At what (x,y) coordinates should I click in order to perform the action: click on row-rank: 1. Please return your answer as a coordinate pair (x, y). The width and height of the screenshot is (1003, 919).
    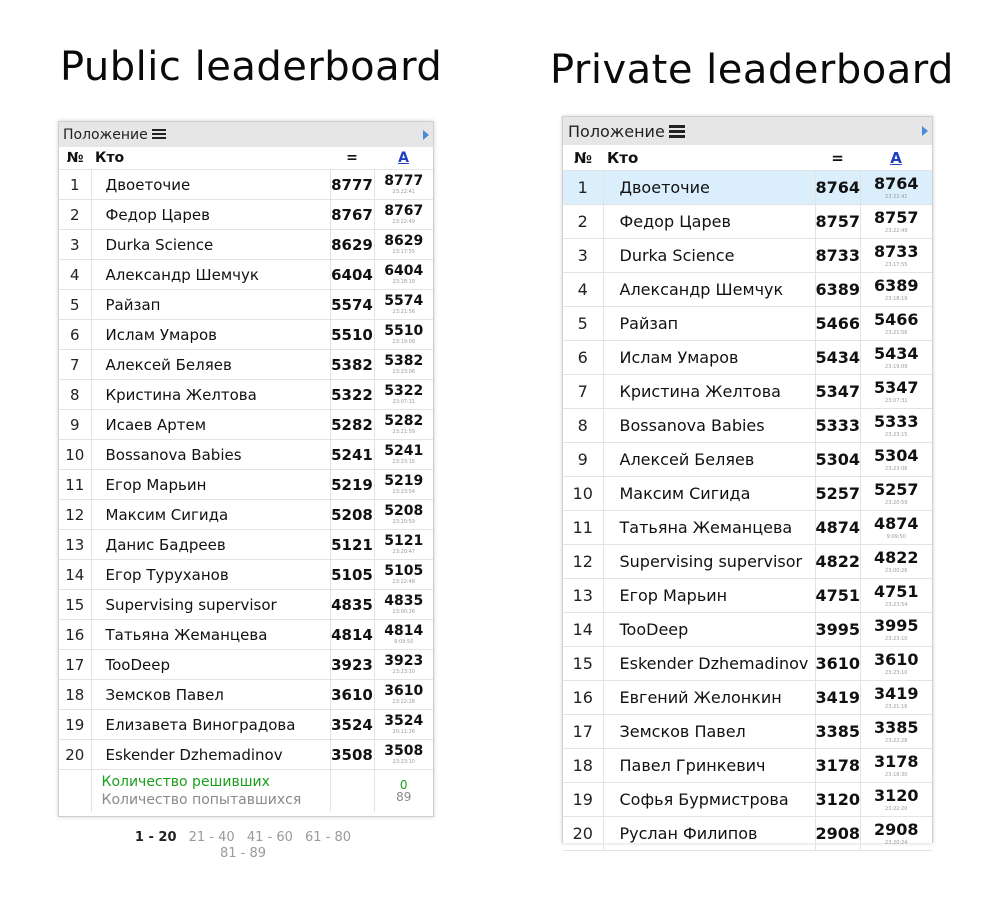
    Looking at the image, I should click on (583, 187).